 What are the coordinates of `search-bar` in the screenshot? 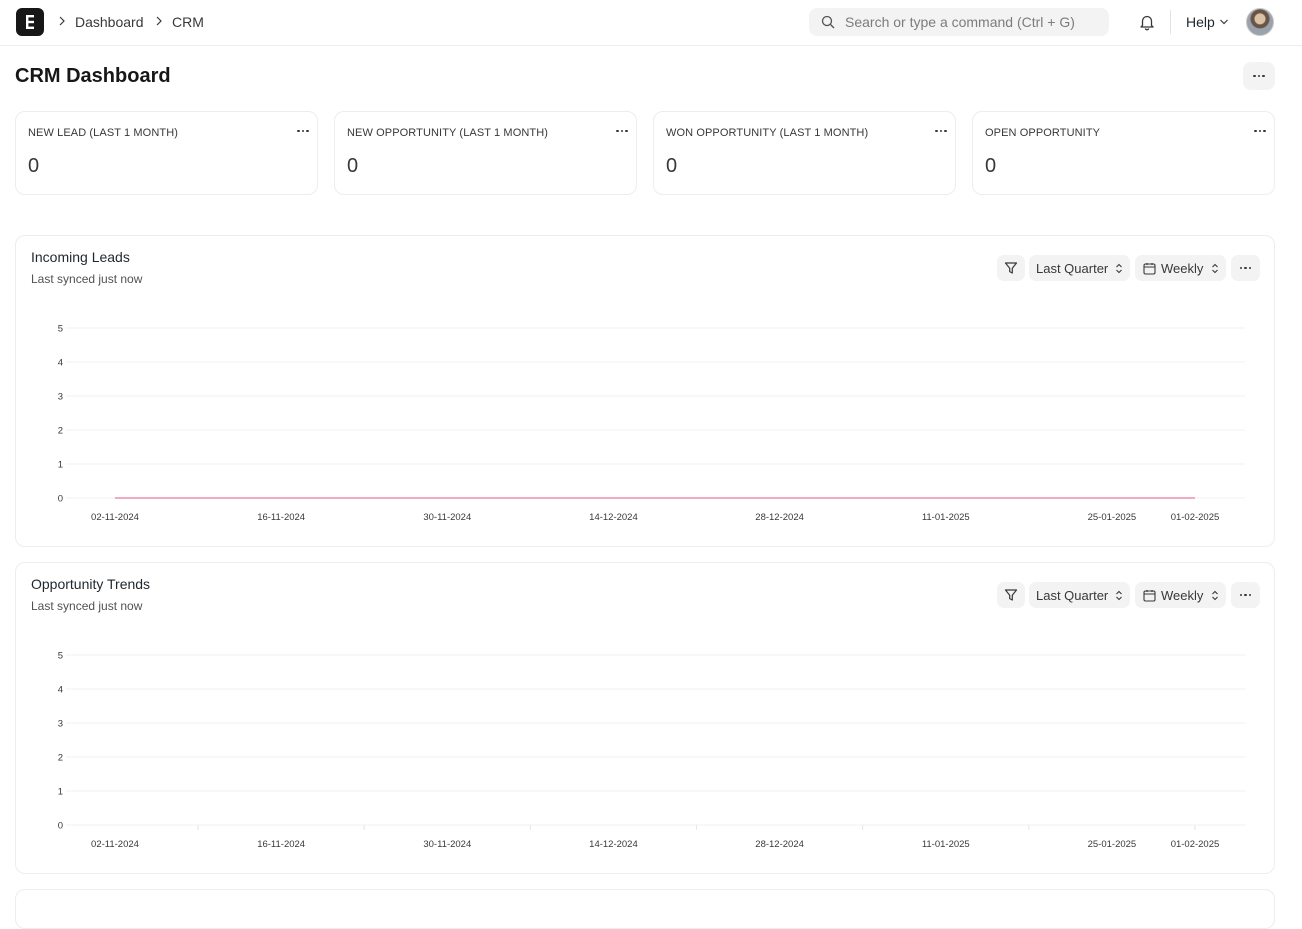 It's located at (959, 22).